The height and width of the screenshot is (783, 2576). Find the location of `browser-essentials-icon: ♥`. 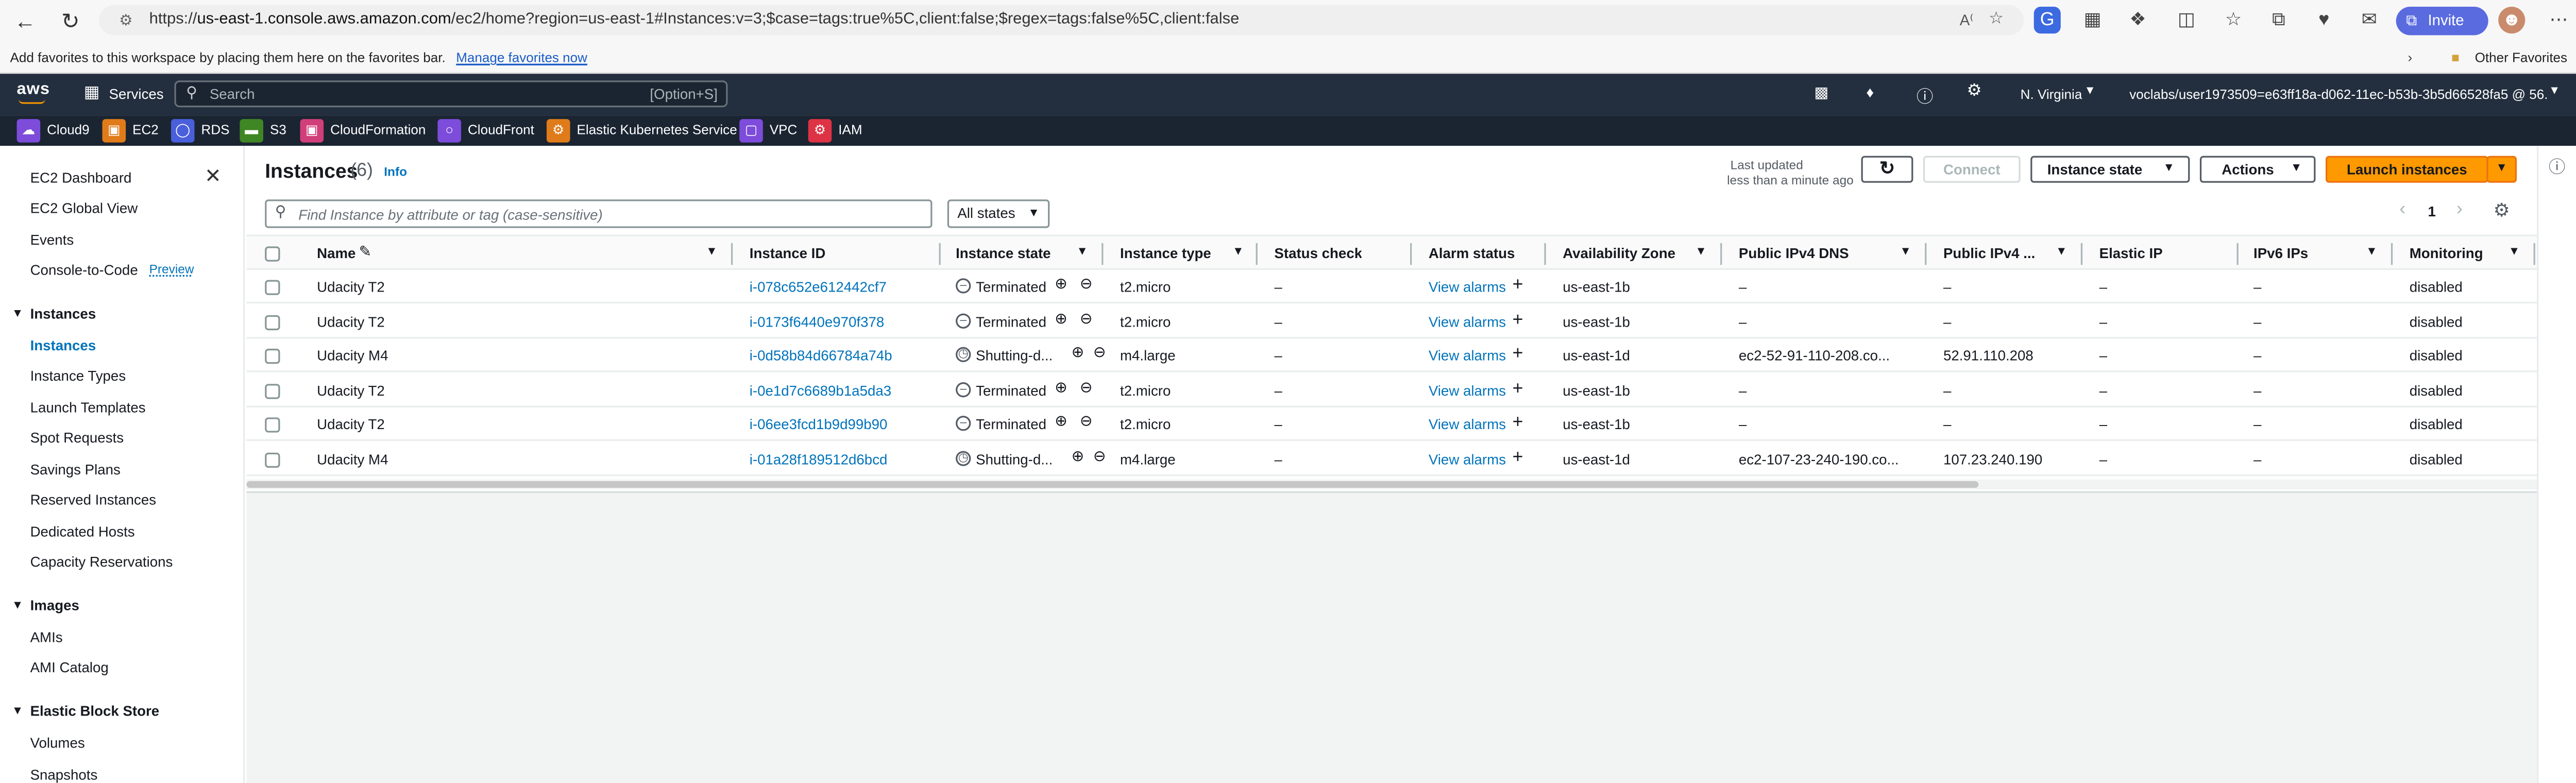

browser-essentials-icon: ♥ is located at coordinates (2324, 20).